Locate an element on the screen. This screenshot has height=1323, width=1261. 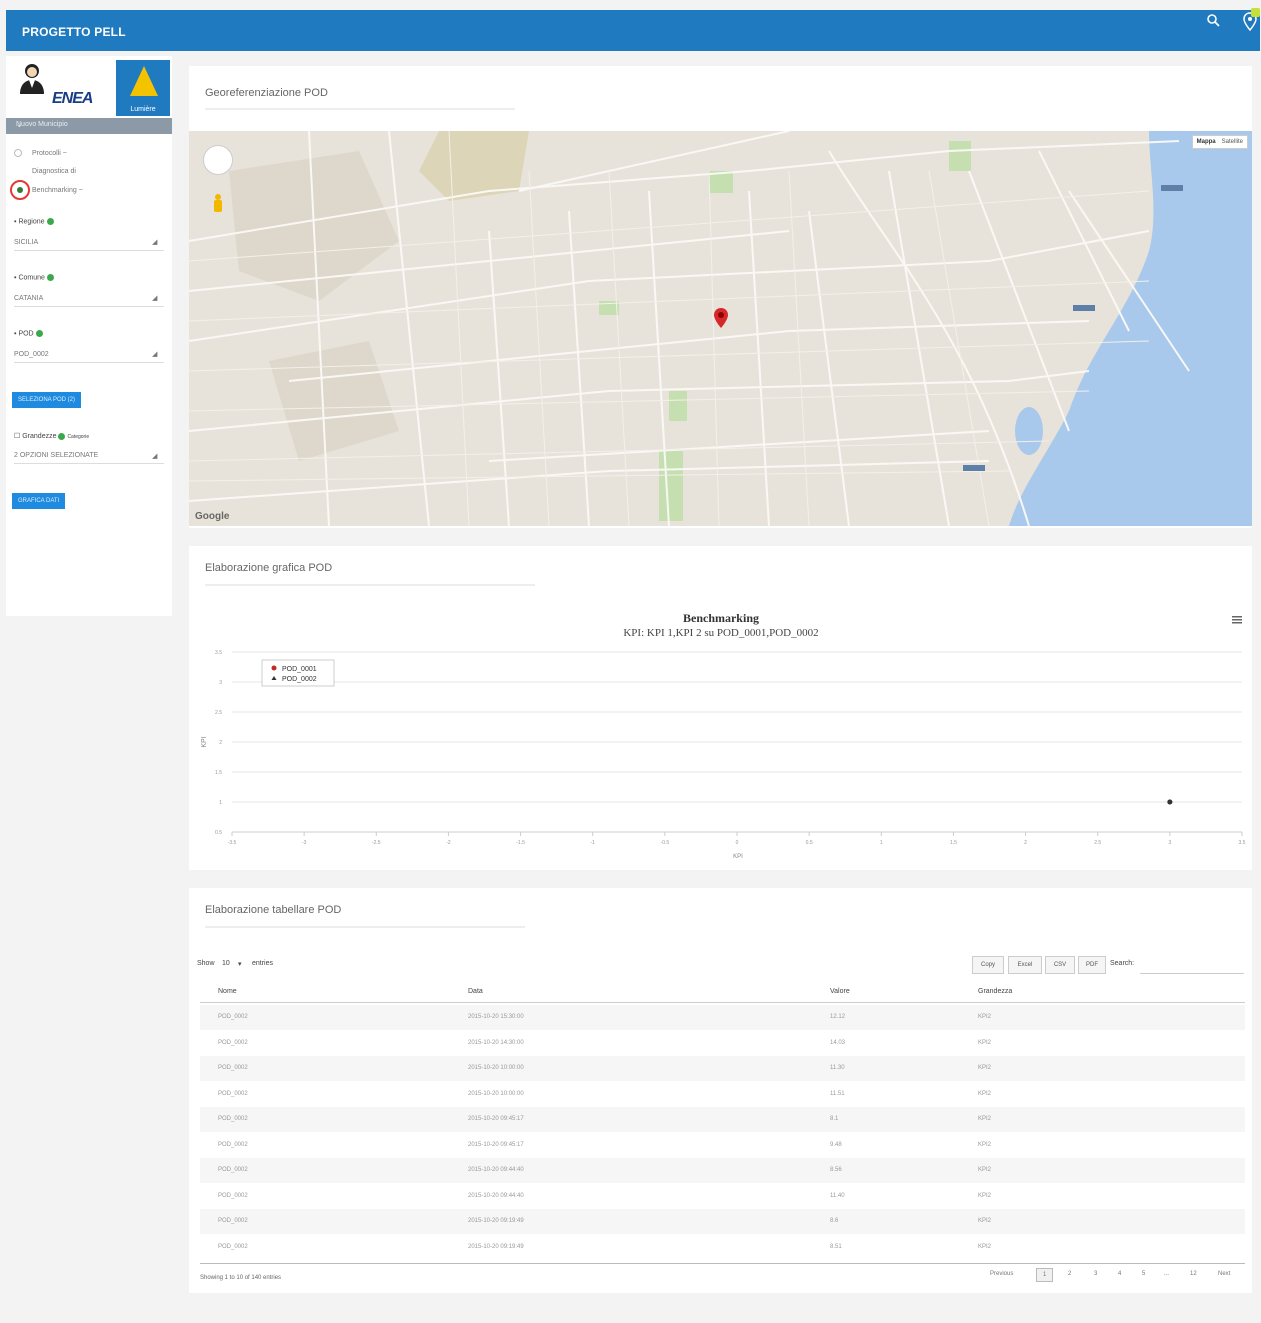
menu-item-benchmarking: Benchmarking ~ is located at coordinates (57, 190).